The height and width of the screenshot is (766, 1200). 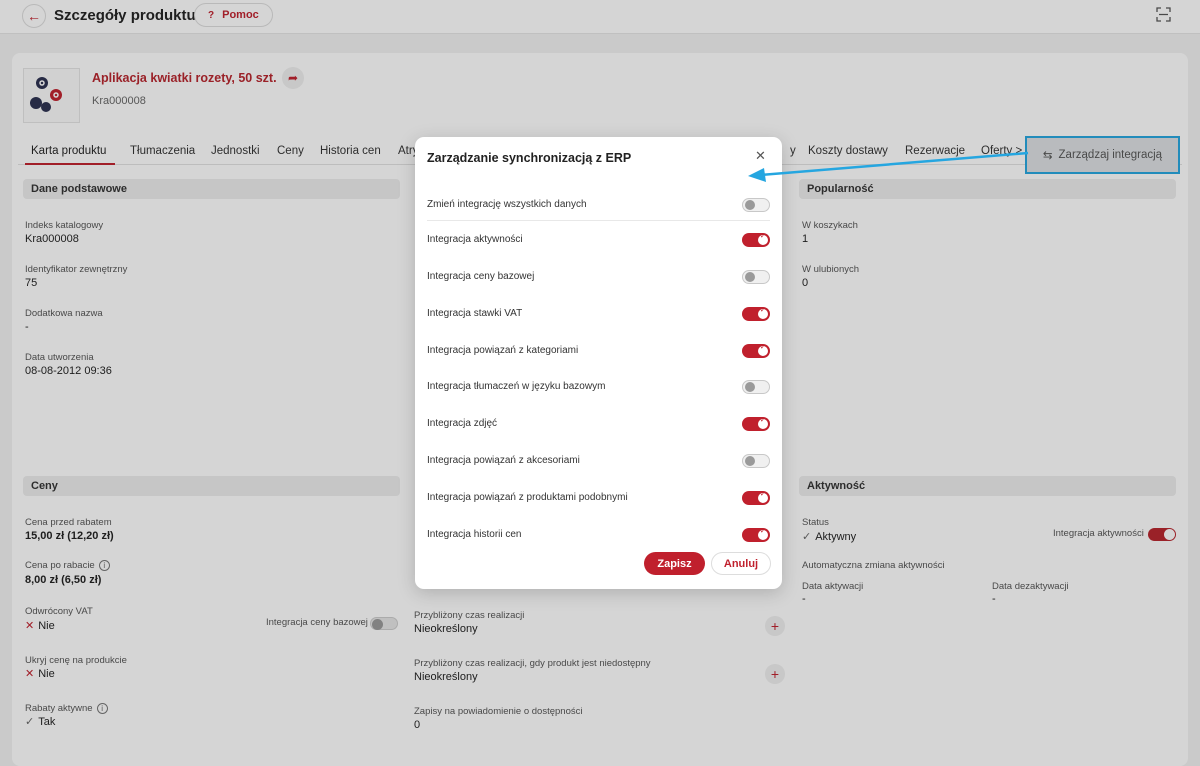 I want to click on modal-row-label: Integracja zdjęć, so click(x=462, y=423).